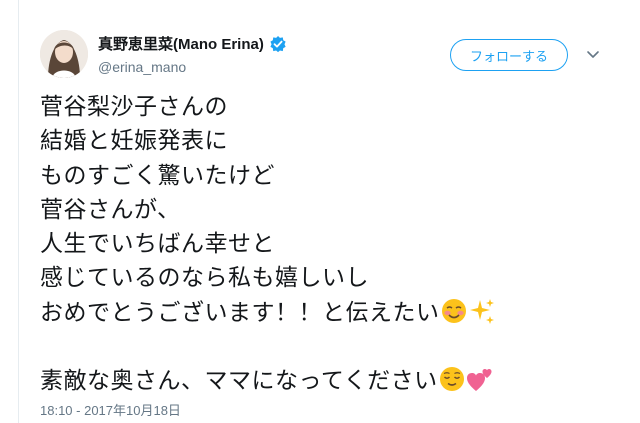  I want to click on avatar, so click(64, 54).